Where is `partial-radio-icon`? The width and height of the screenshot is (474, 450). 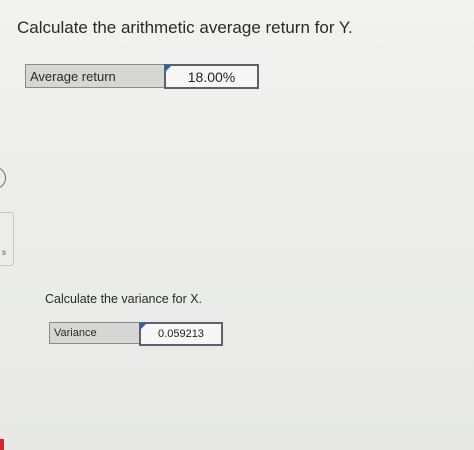 partial-radio-icon is located at coordinates (3, 178).